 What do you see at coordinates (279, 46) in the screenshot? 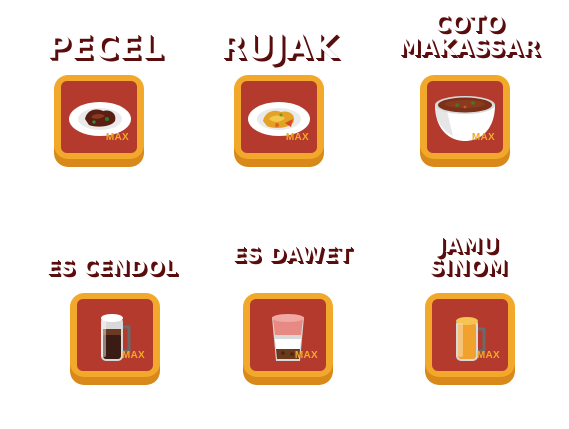
I see `title-rujak: RUJAK` at bounding box center [279, 46].